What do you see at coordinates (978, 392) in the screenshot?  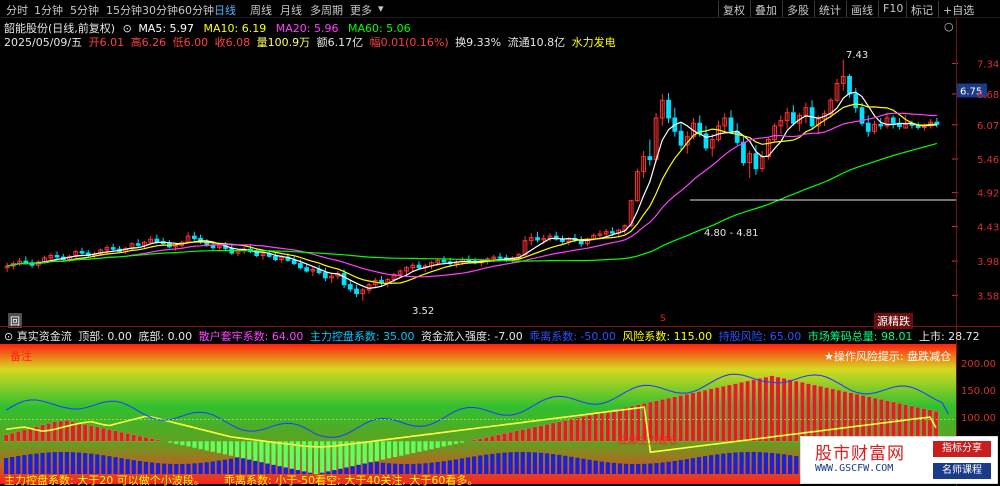 I see `indicator-axis-label-1: 150.00` at bounding box center [978, 392].